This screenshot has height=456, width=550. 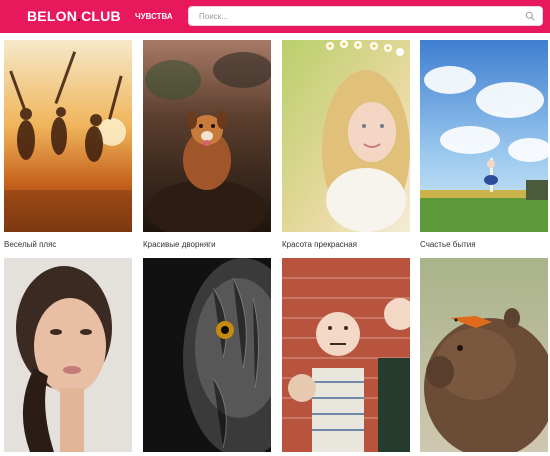 I want to click on card-caption: Веселый пляс, so click(x=74, y=244).